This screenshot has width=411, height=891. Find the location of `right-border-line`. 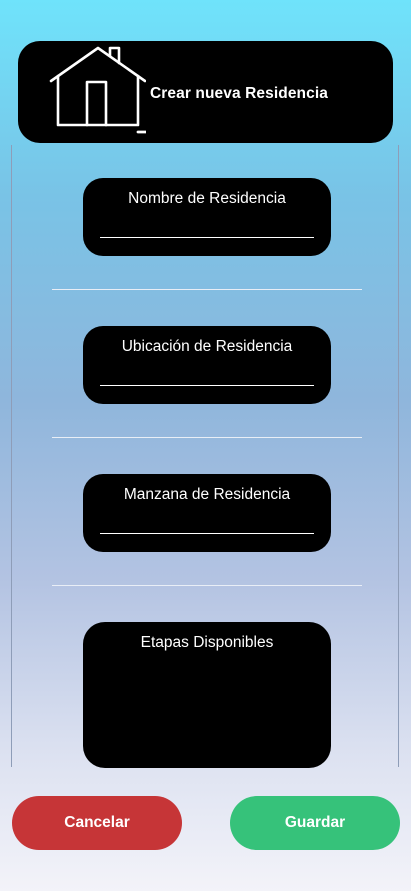

right-border-line is located at coordinates (398, 456).